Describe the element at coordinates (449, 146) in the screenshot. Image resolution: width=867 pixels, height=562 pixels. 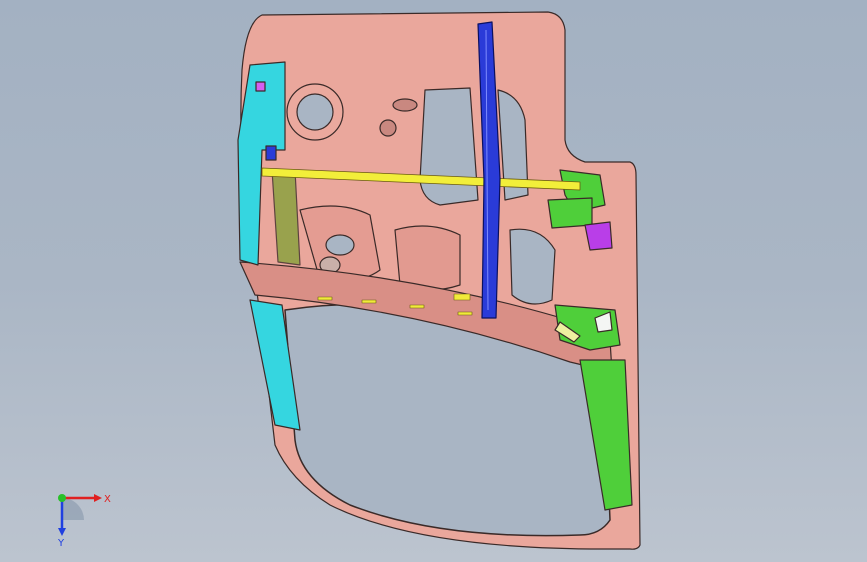
I see `window-opening` at that location.